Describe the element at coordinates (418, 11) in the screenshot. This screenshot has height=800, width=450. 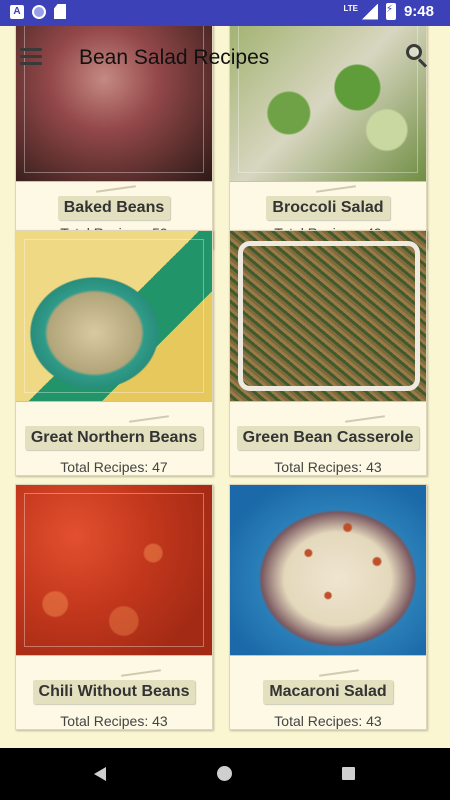
I see `status-time: 9:48` at that location.